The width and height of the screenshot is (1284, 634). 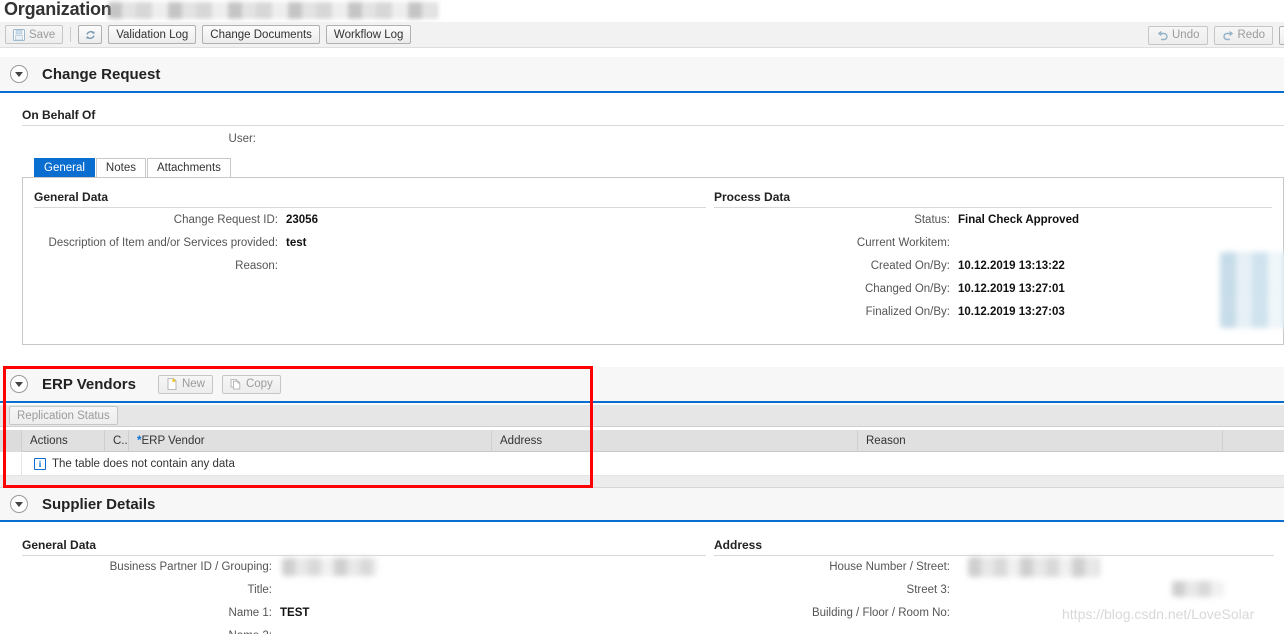 I want to click on title-label: Title:, so click(x=260, y=590).